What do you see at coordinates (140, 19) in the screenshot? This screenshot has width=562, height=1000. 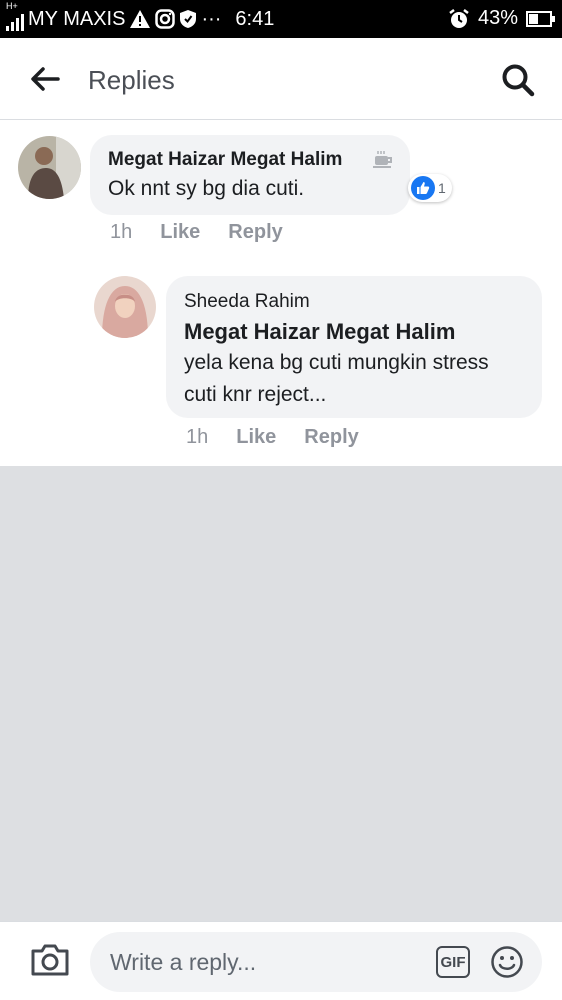 I see `warning-icon` at bounding box center [140, 19].